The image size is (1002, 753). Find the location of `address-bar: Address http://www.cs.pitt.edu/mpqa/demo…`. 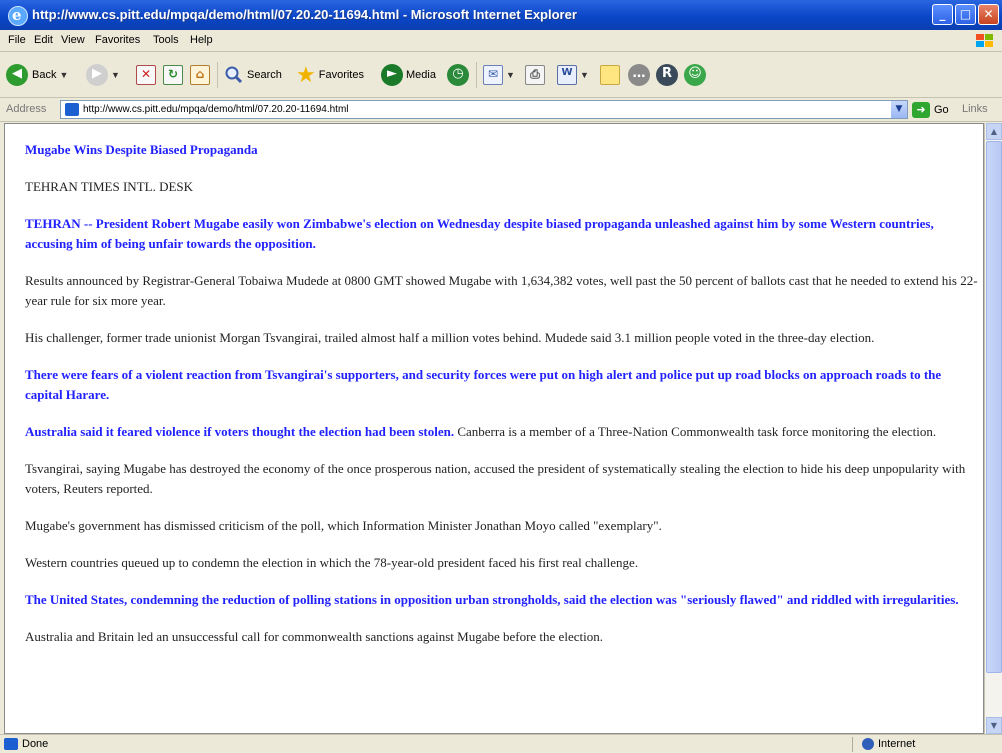

address-bar: Address http://www.cs.pitt.edu/mpqa/demo… is located at coordinates (501, 110).